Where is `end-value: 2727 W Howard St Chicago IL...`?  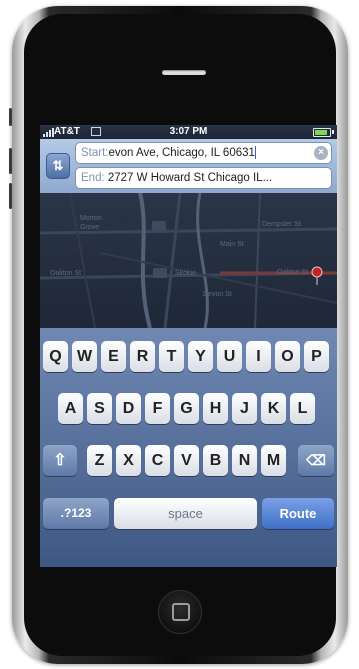
end-value: 2727 W Howard St Chicago IL... is located at coordinates (190, 178).